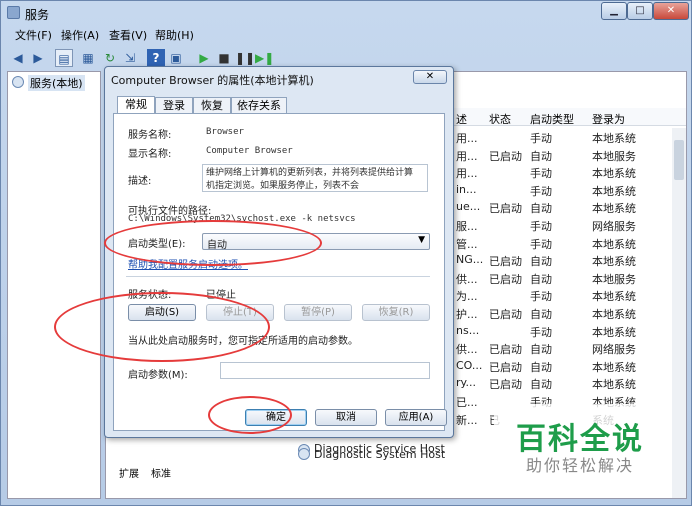  Describe the element at coordinates (325, 370) in the screenshot. I see `startup-params-input` at that location.